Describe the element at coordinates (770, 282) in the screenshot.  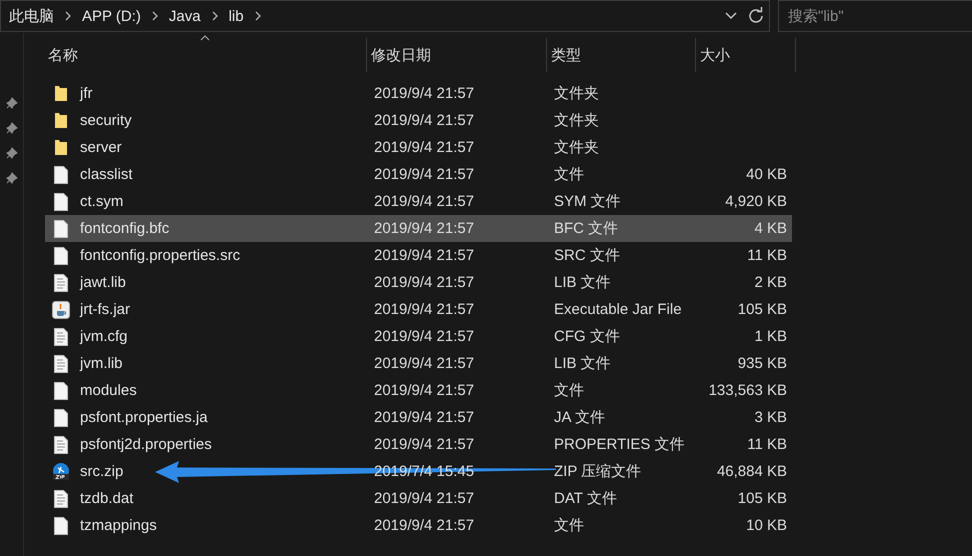
I see `file-size: 2 KB` at that location.